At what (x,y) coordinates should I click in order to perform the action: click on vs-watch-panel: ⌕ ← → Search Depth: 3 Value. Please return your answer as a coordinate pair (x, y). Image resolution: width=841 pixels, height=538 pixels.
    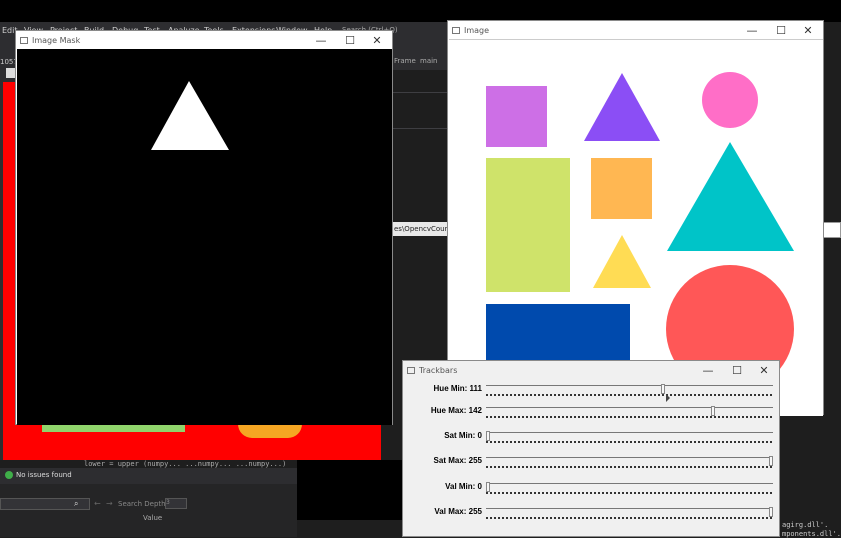
    Looking at the image, I should click on (148, 510).